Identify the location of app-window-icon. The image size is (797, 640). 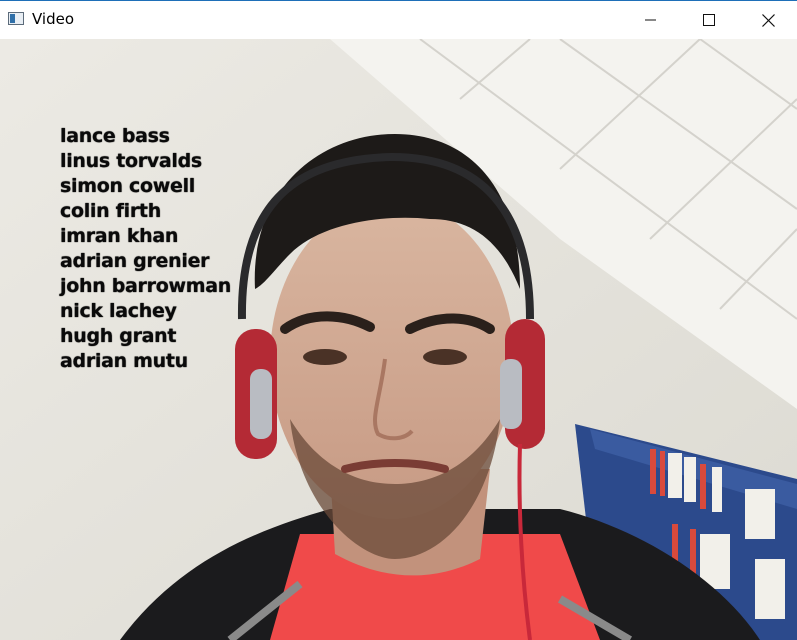
(16, 18).